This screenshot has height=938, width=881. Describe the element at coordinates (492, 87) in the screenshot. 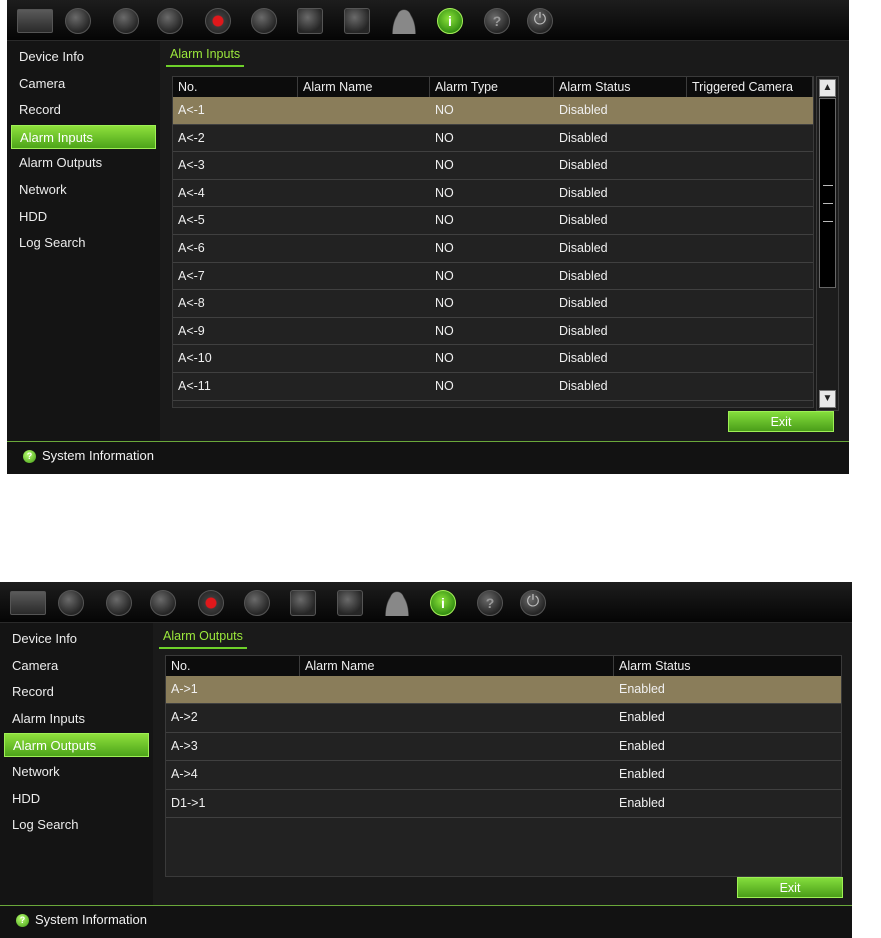

I see `column-header-alarm-type: Alarm Type` at that location.